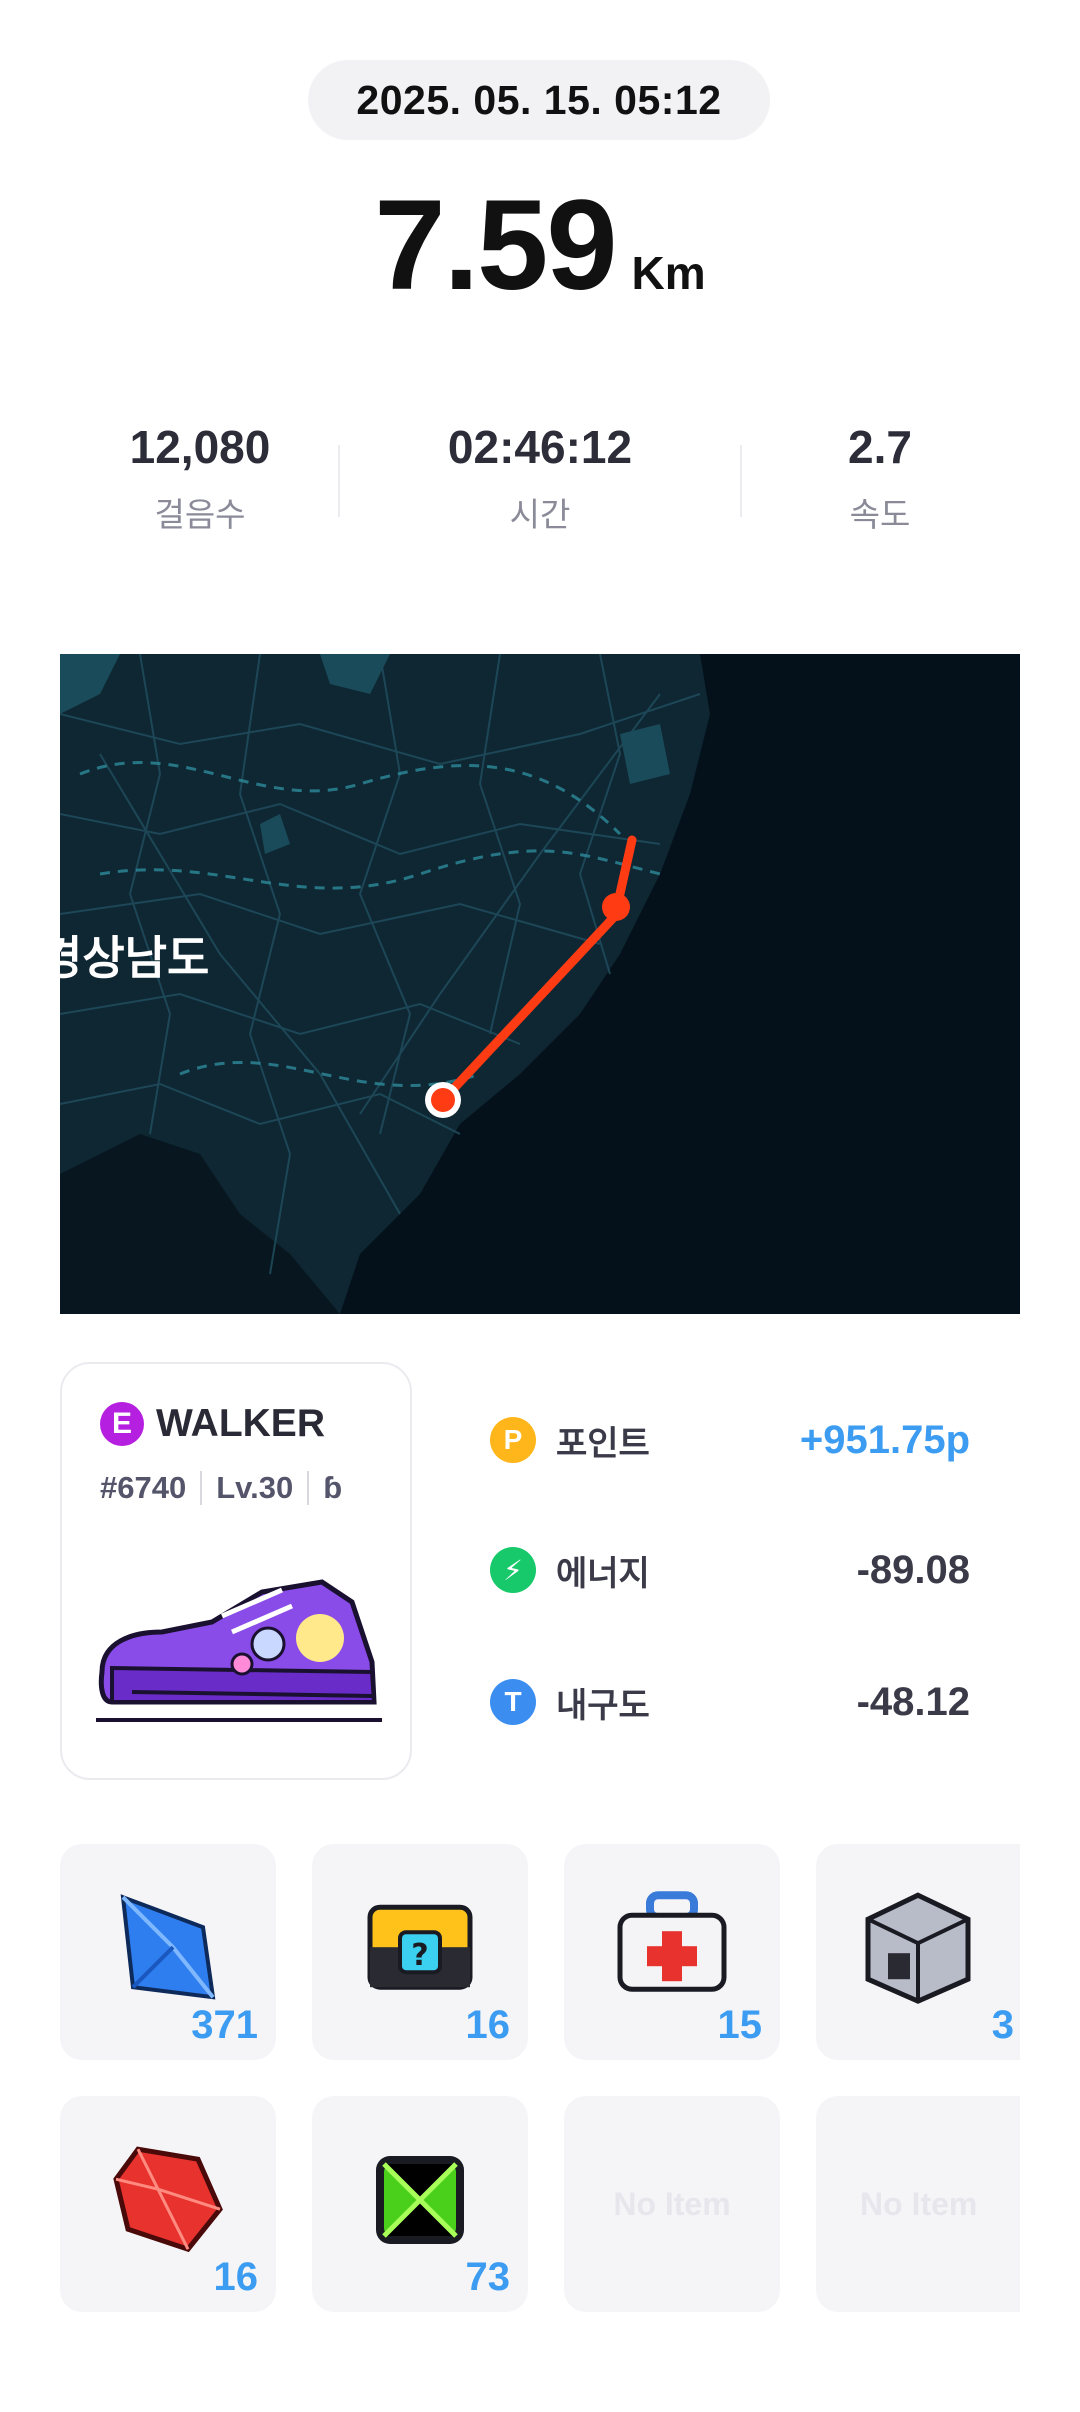 Image resolution: width=1080 pixels, height=2412 pixels. I want to click on time-label: 시간, so click(540, 514).